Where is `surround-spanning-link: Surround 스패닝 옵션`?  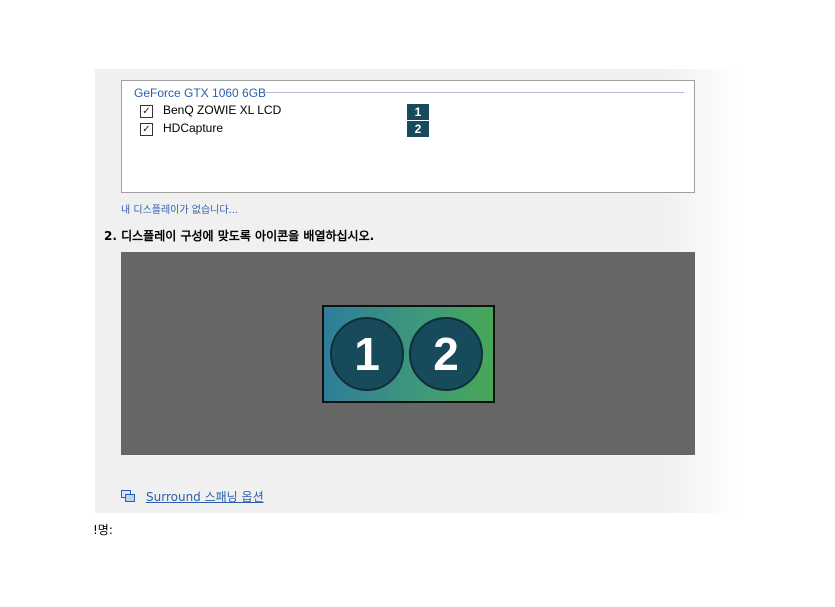 surround-spanning-link: Surround 스패닝 옵션 is located at coordinates (221, 496).